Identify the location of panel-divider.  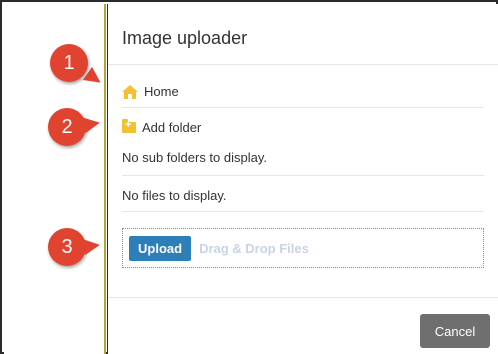
(105, 179).